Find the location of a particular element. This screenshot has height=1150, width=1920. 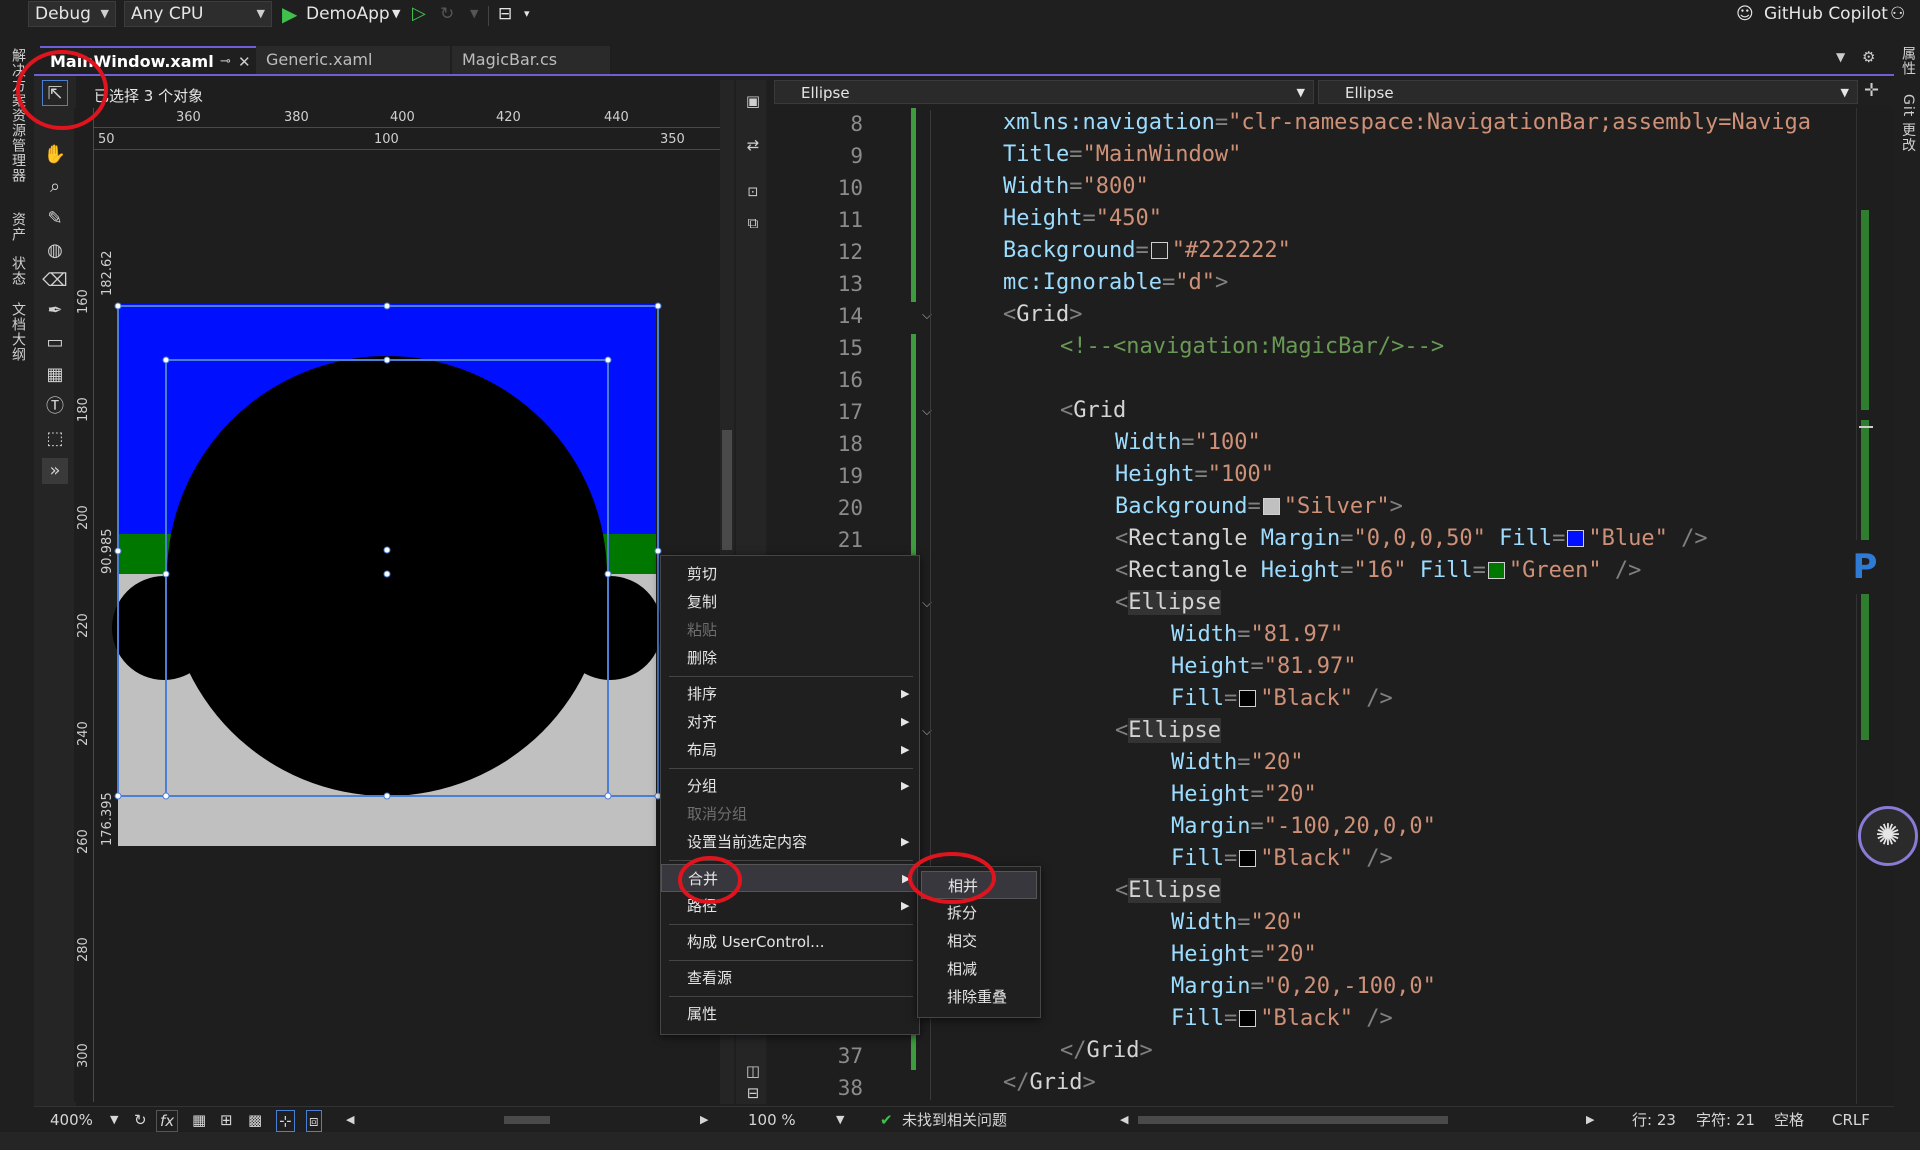

scrollbar-thumb is located at coordinates (727, 490).